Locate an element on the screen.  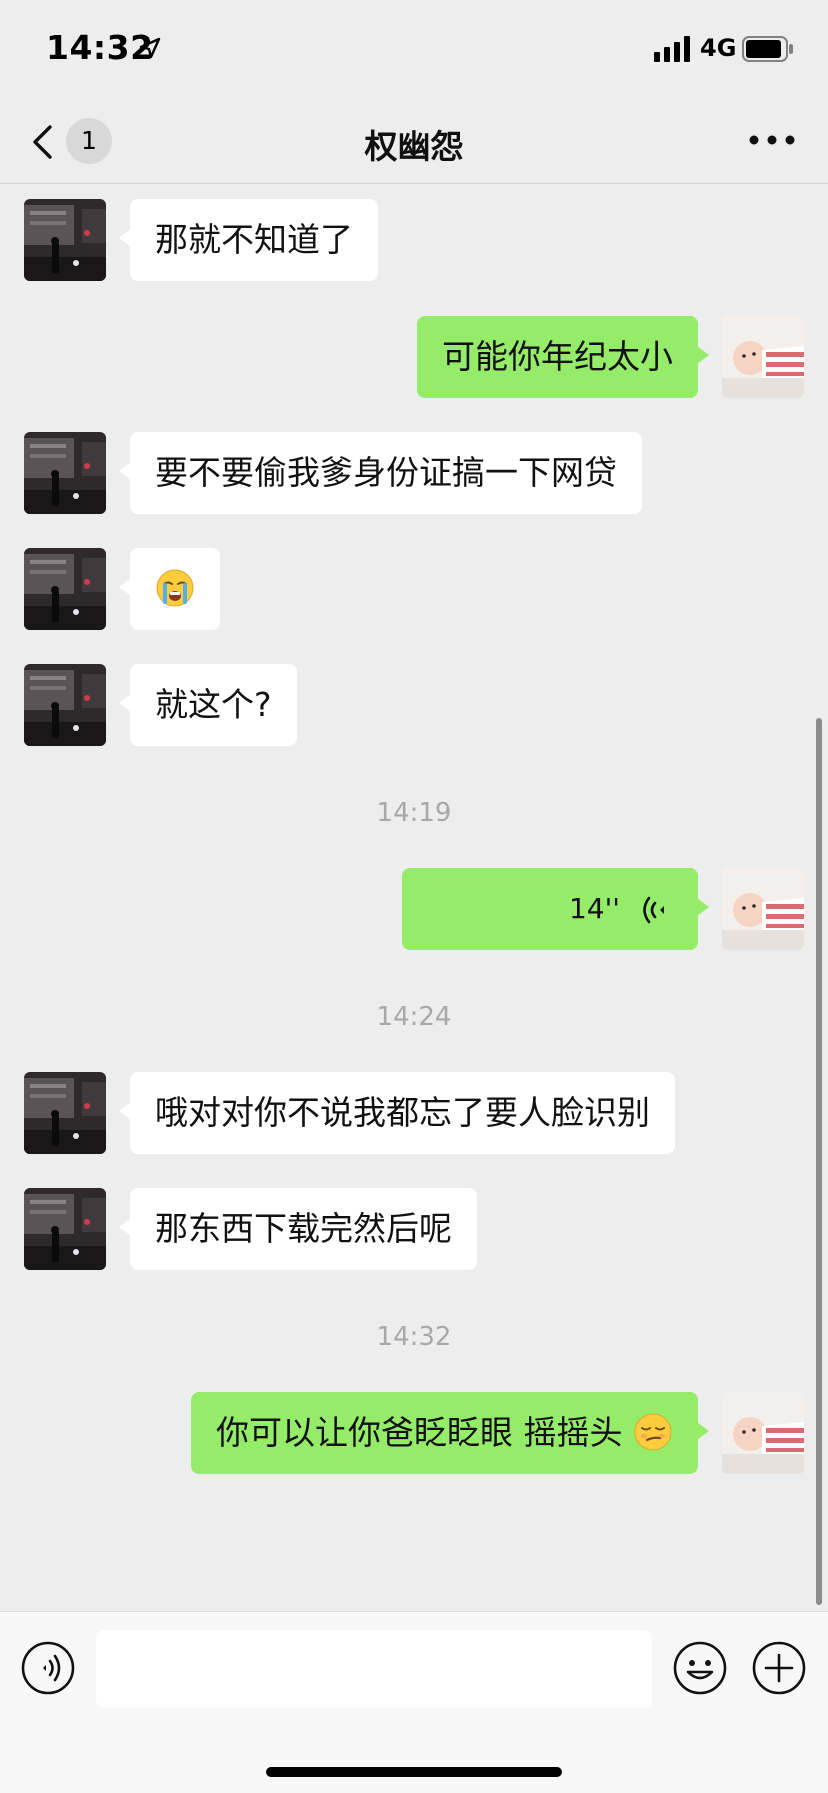
voice-wave-icon is located at coordinates (653, 910).